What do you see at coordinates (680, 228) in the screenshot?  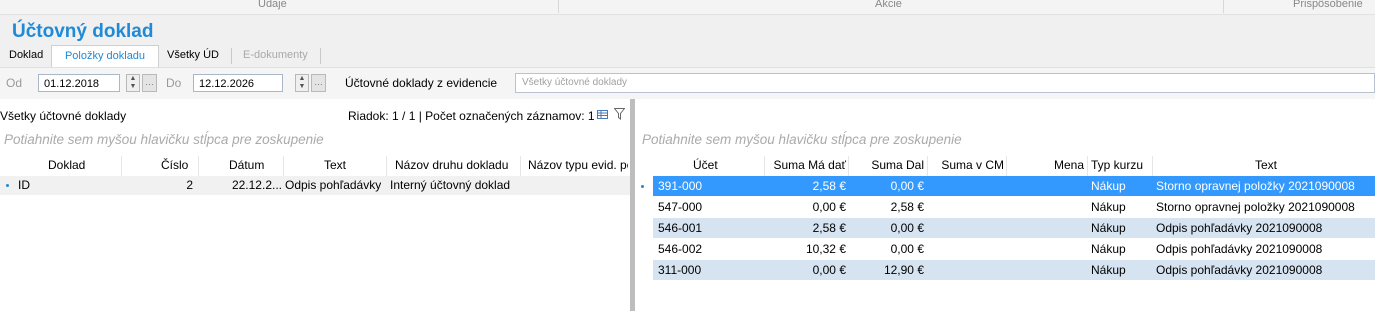 I see `cell-ucet: 546-001` at bounding box center [680, 228].